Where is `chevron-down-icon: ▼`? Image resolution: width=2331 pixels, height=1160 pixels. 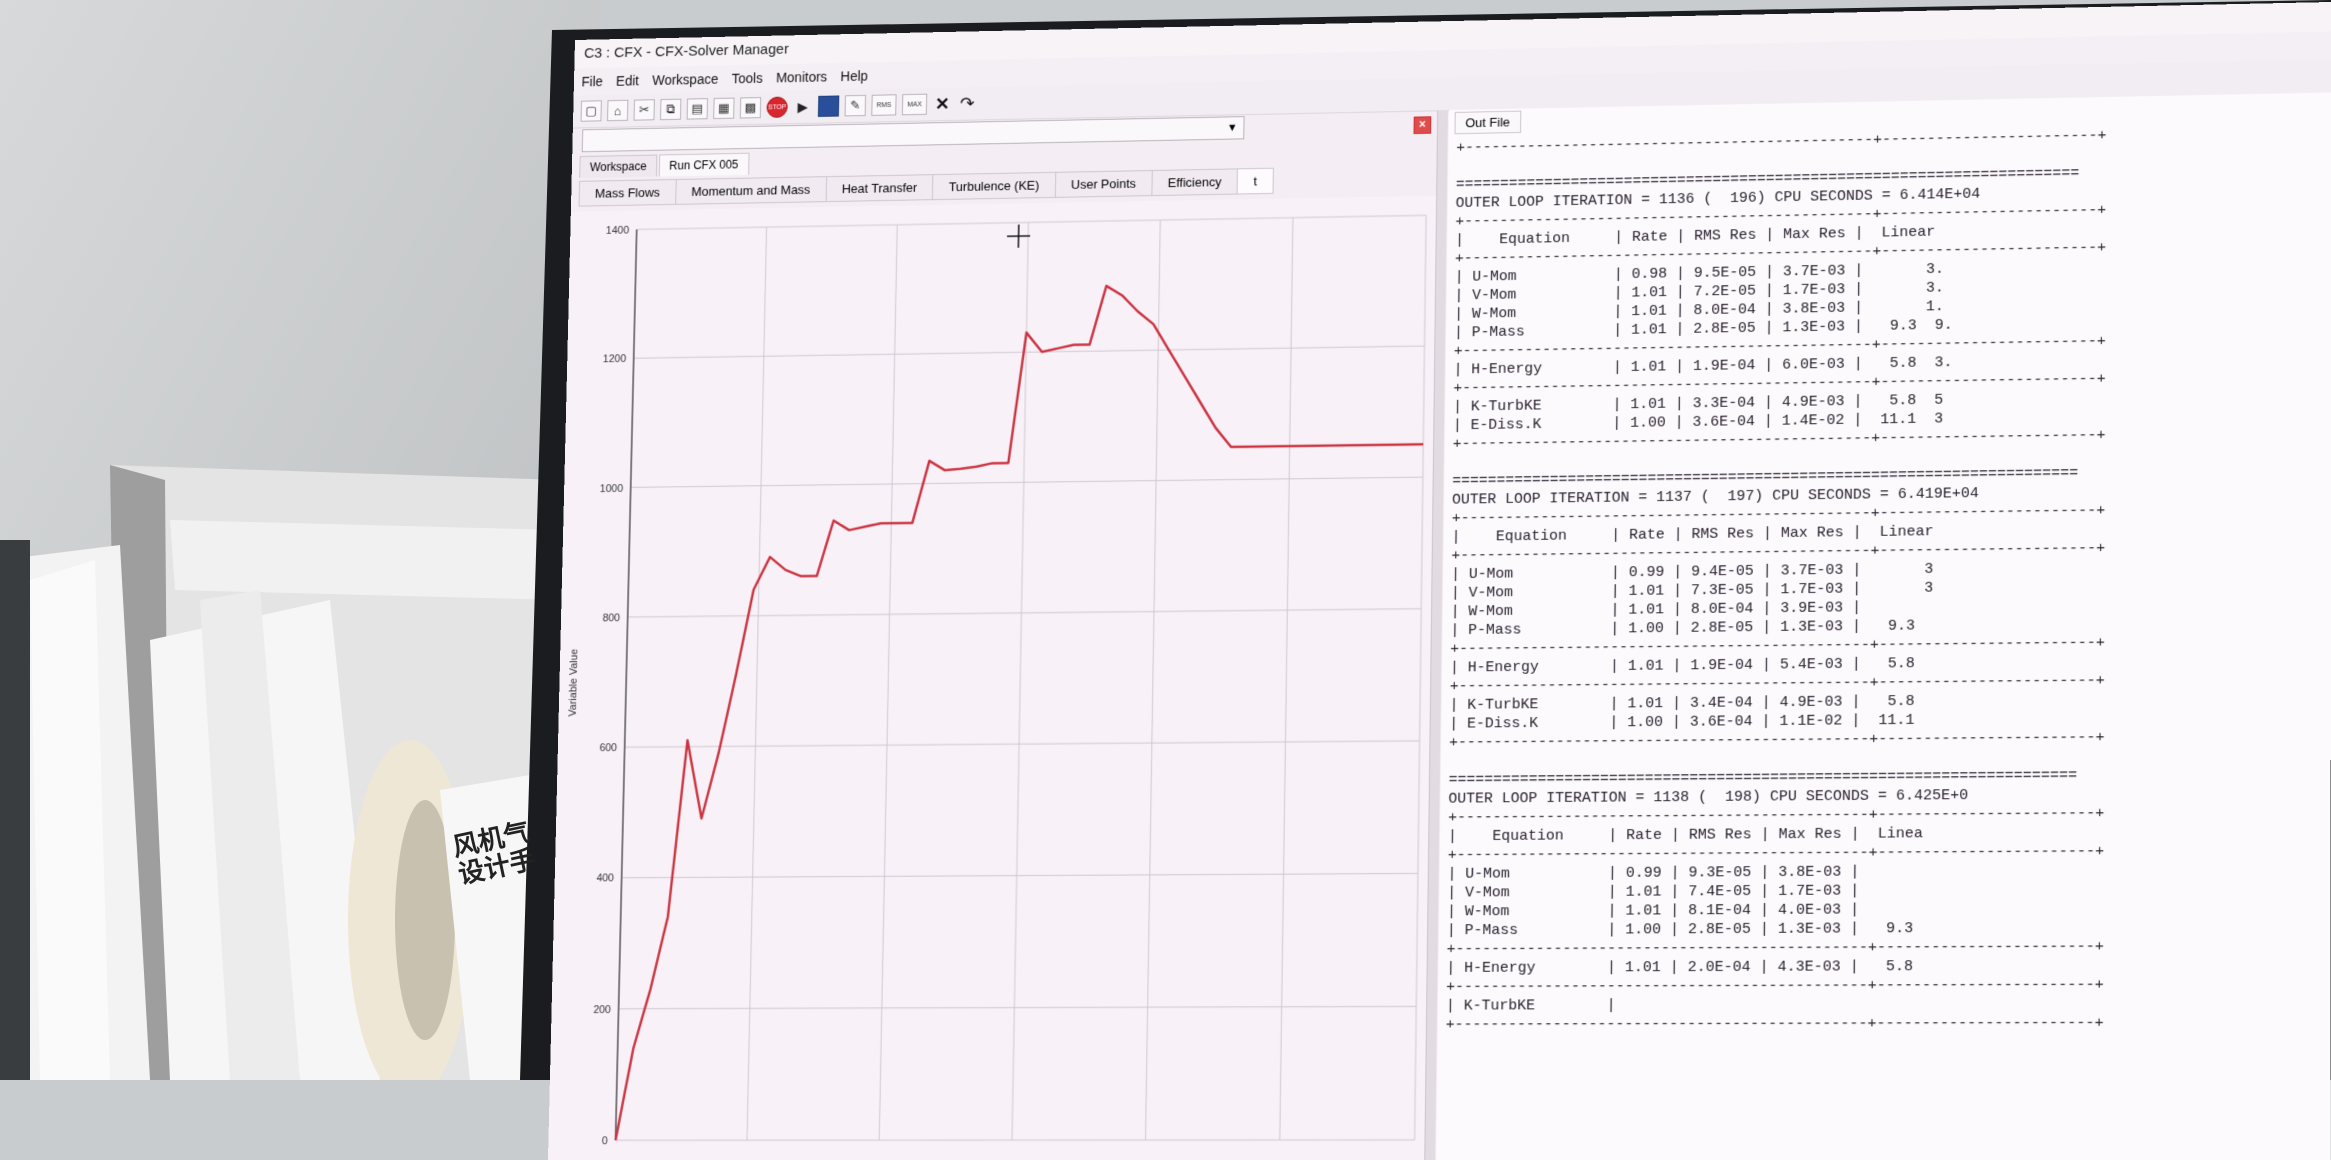
chevron-down-icon: ▼ is located at coordinates (1232, 127).